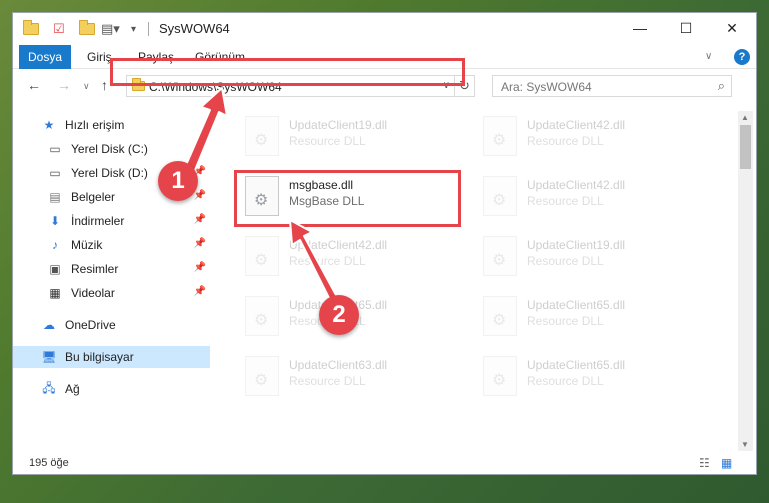  What do you see at coordinates (98, 221) in the screenshot?
I see `sidebar-item-label: İndirmeler` at bounding box center [98, 221].